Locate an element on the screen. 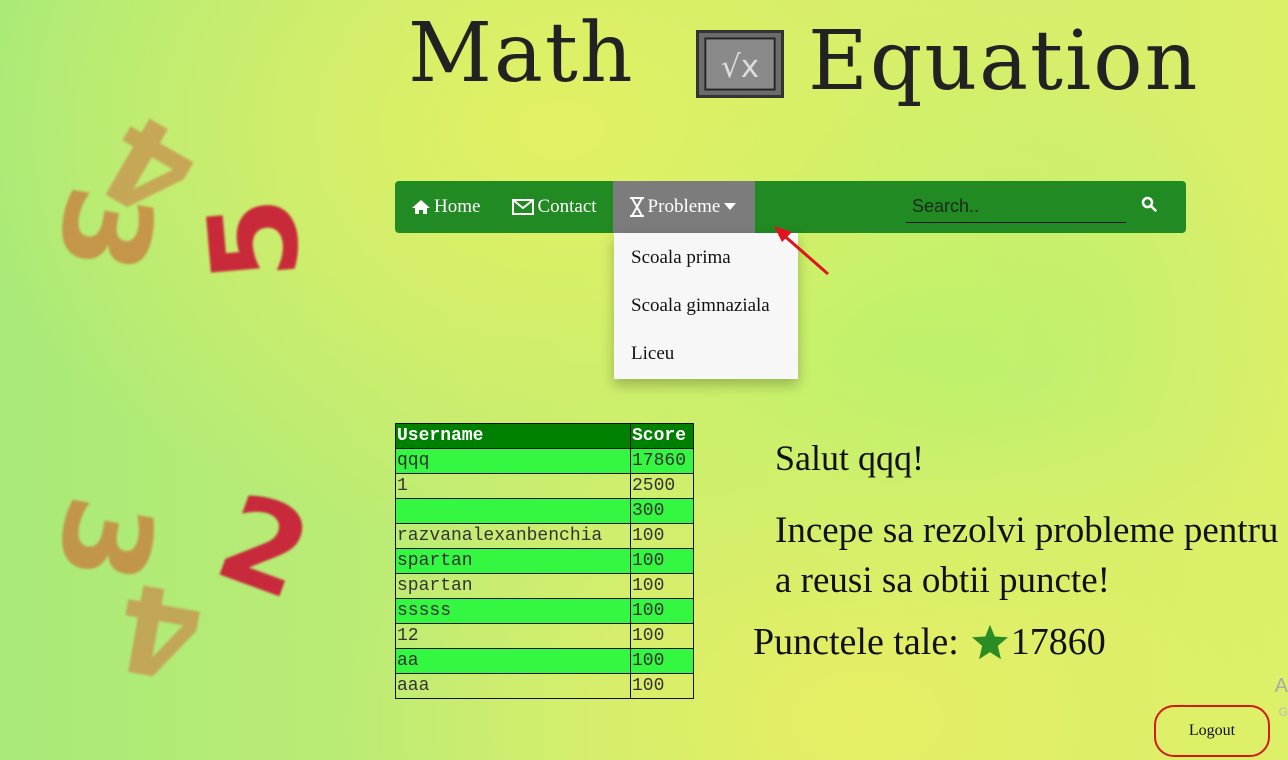  nav-home: Home is located at coordinates (445, 207).